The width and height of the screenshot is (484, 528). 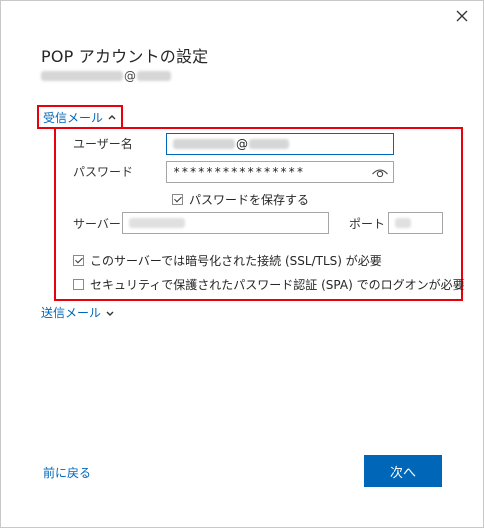 I want to click on username-user-redacted, so click(x=204, y=144).